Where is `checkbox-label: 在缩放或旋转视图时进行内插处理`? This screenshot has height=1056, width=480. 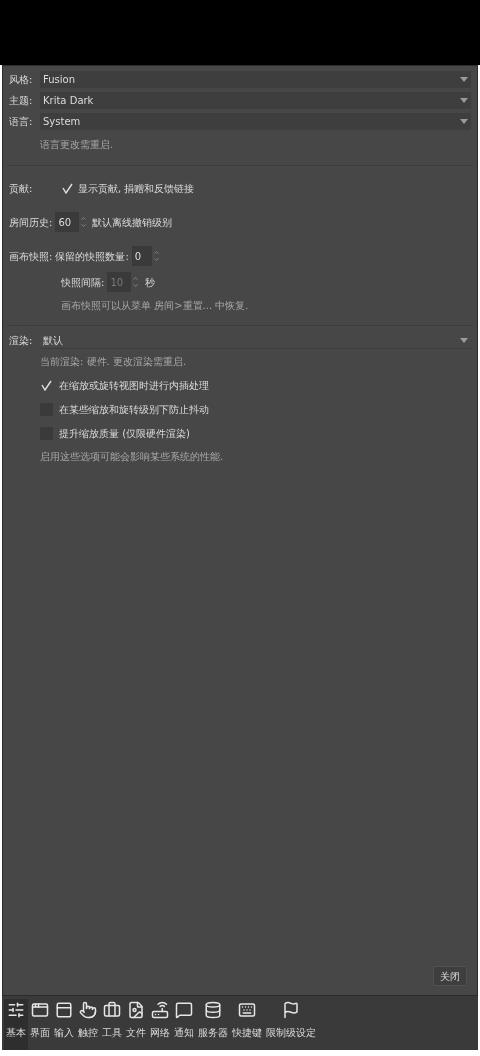 checkbox-label: 在缩放或旋转视图时进行内插处理 is located at coordinates (134, 386).